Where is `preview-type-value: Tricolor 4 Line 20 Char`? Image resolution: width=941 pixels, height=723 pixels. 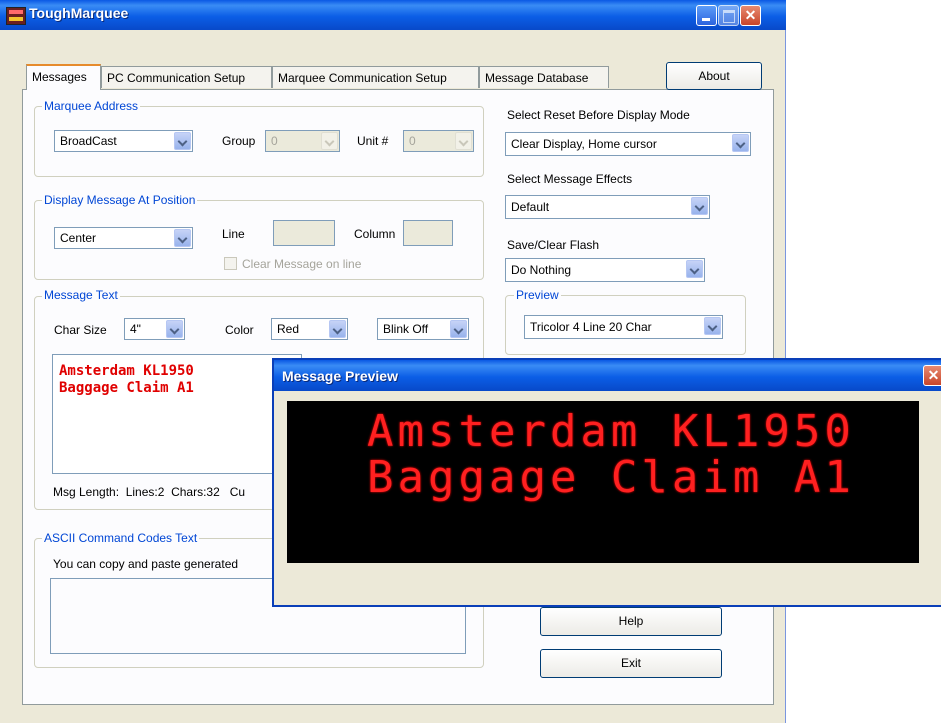 preview-type-value: Tricolor 4 Line 20 Char is located at coordinates (591, 327).